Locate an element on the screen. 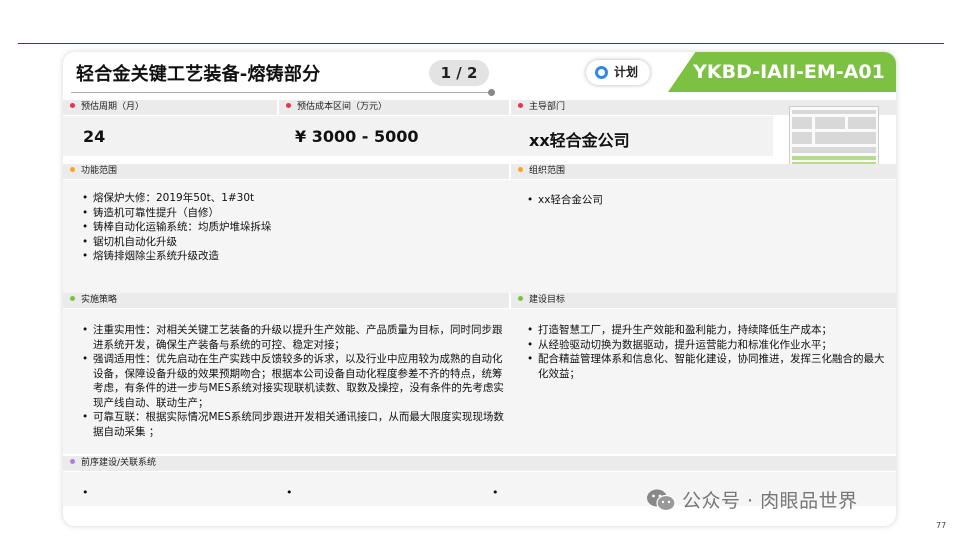 This screenshot has height=540, width=960. cost-value: ¥ 3000 - 5000 is located at coordinates (357, 136).